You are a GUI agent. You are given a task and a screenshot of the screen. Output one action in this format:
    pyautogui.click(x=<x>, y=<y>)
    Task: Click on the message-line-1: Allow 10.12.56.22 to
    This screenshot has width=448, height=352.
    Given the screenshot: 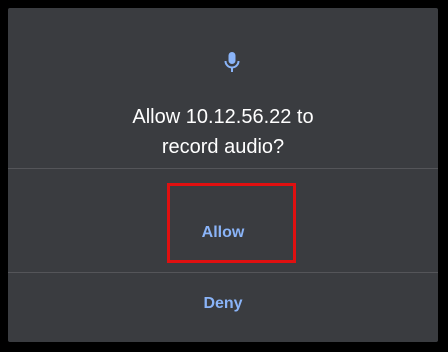 What is the action you would take?
    pyautogui.click(x=223, y=117)
    